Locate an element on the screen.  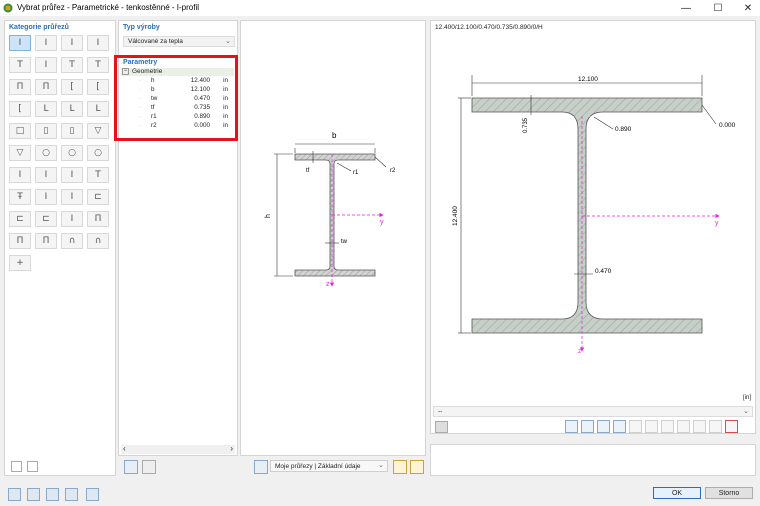
export-icon is located at coordinates (71, 494).